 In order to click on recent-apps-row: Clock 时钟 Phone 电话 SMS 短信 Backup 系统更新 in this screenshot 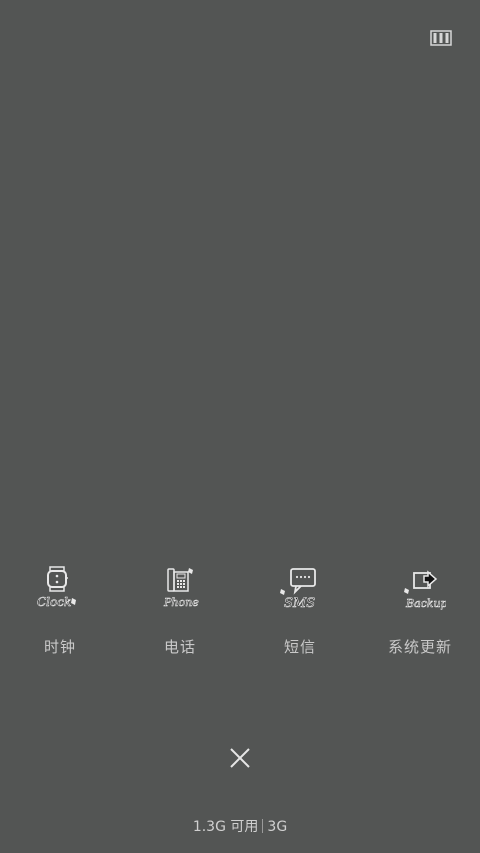, I will do `click(240, 612)`.